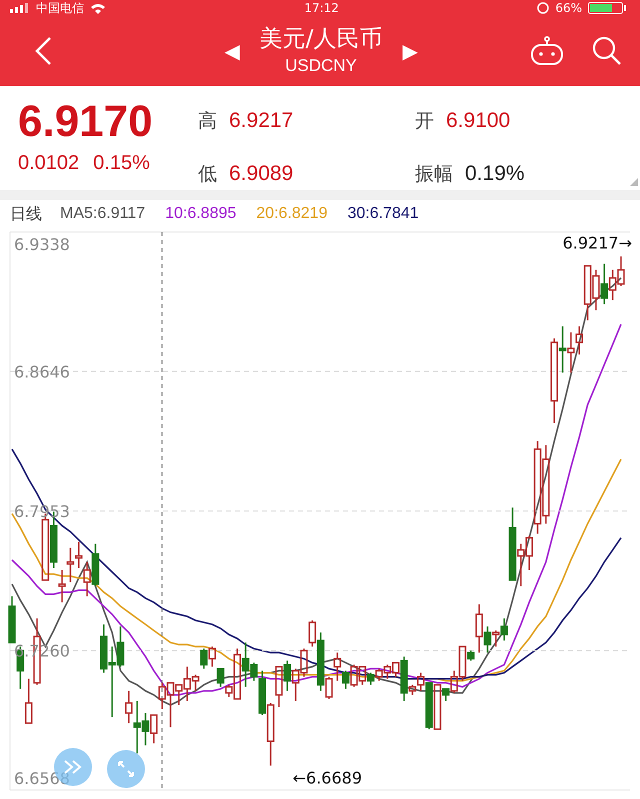  Describe the element at coordinates (26, 214) in the screenshot. I see `period-label: 日线` at that location.